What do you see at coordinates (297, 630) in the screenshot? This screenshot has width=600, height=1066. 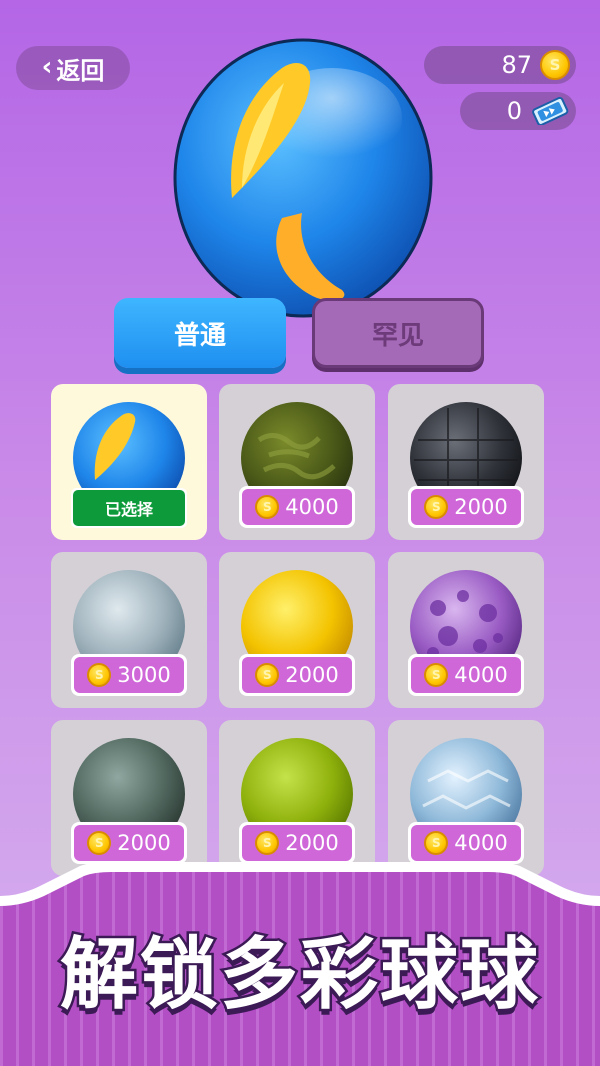 I see `ball-item-5: 2000` at bounding box center [297, 630].